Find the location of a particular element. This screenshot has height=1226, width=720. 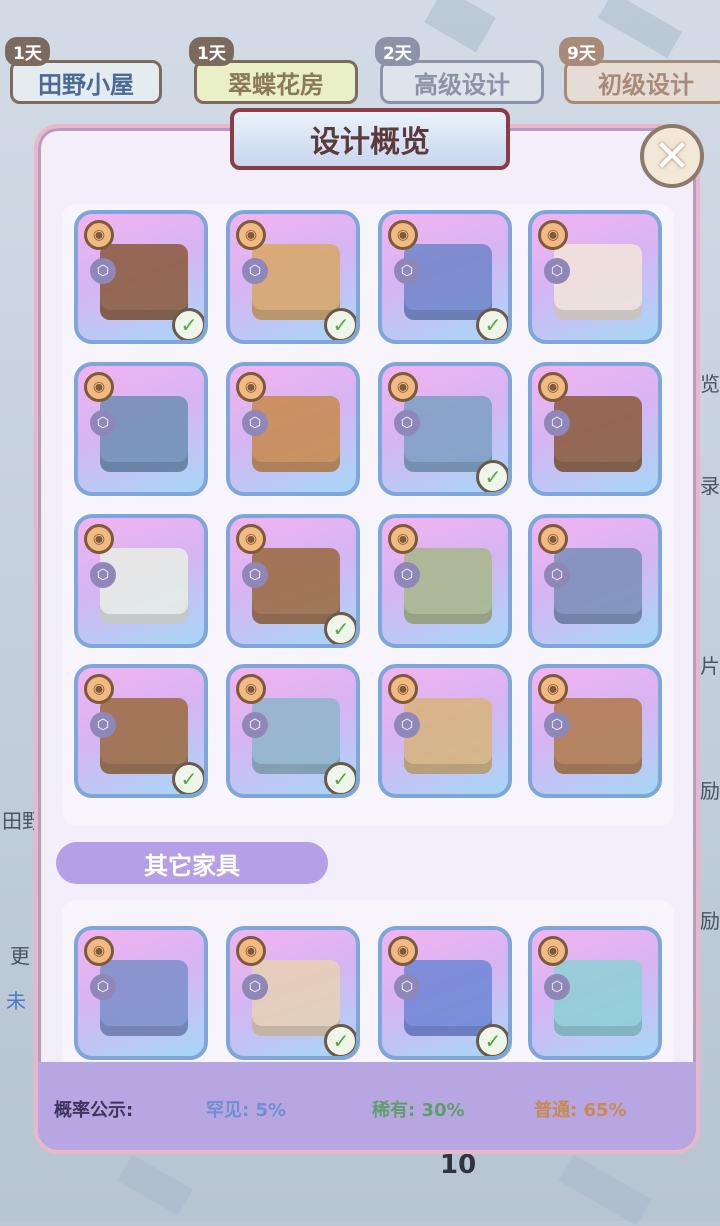

tab-basic-design: 9天 初级设计 is located at coordinates (639, 70).